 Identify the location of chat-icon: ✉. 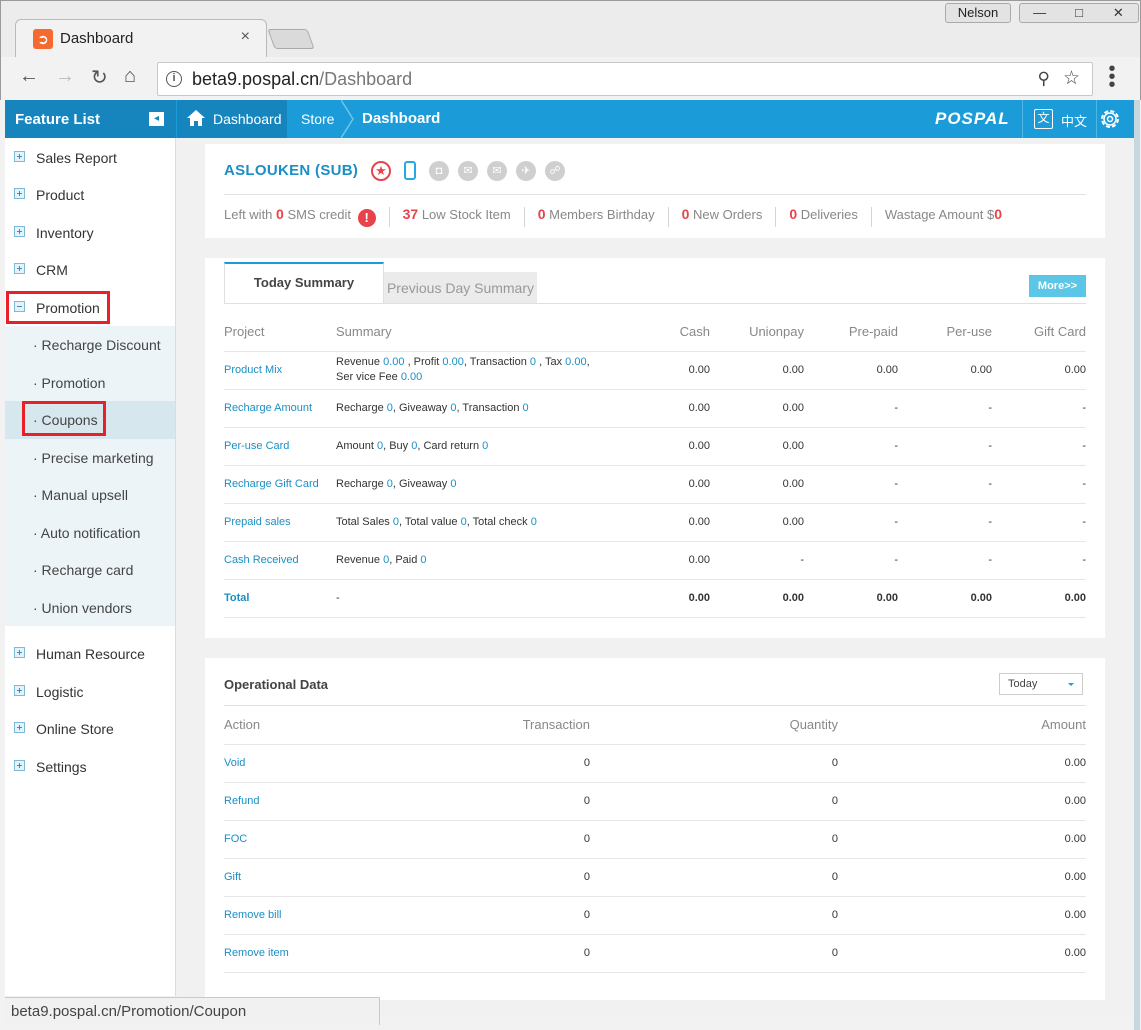
(468, 171).